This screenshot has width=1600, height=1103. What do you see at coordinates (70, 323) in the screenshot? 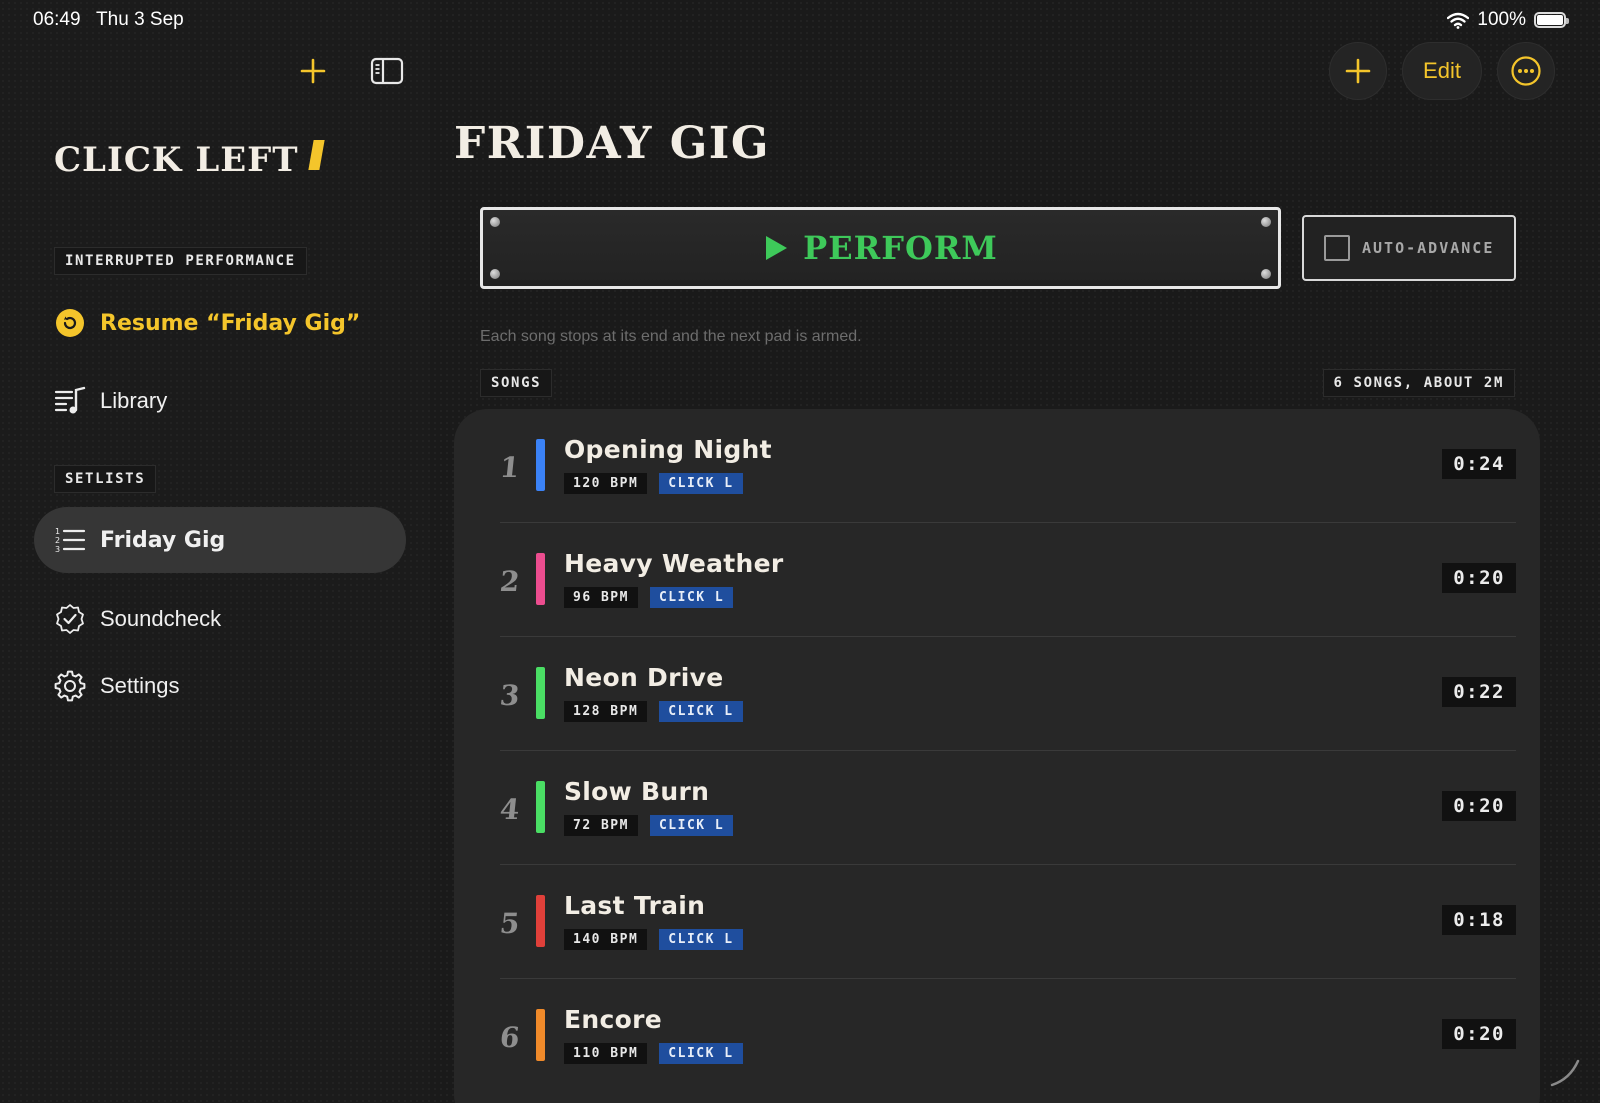
I see `resume-icon` at bounding box center [70, 323].